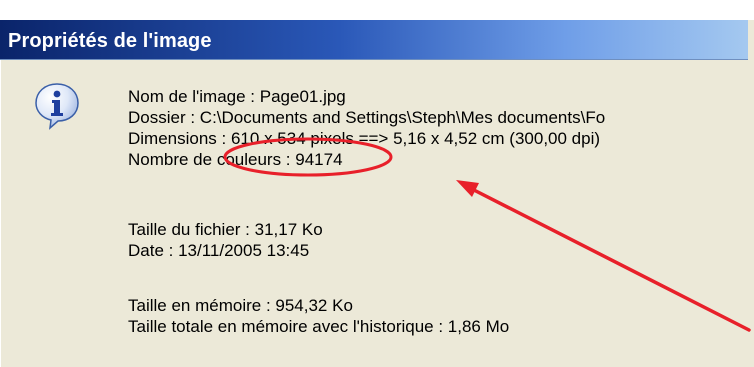 This screenshot has width=754, height=367. What do you see at coordinates (240, 305) in the screenshot?
I see `memory-size-line: Taille en mémoire : 954,32 Ko` at bounding box center [240, 305].